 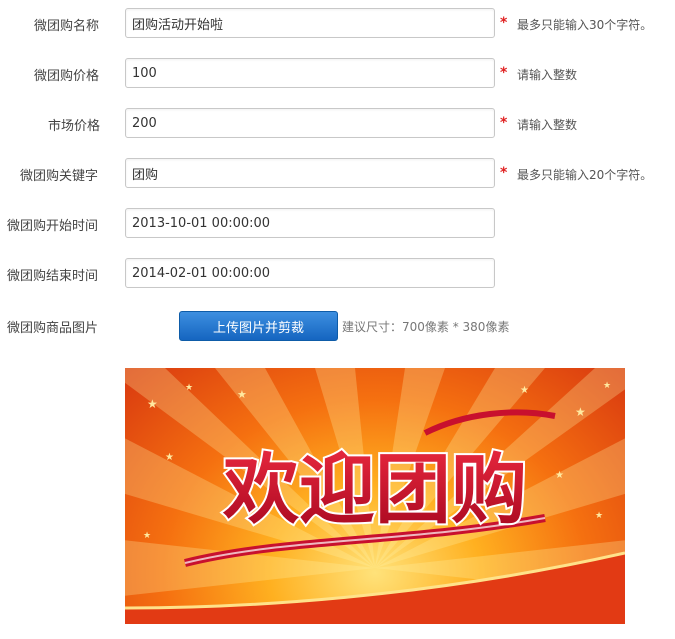 What do you see at coordinates (67, 26) in the screenshot?
I see `name-label: 微团购名称` at bounding box center [67, 26].